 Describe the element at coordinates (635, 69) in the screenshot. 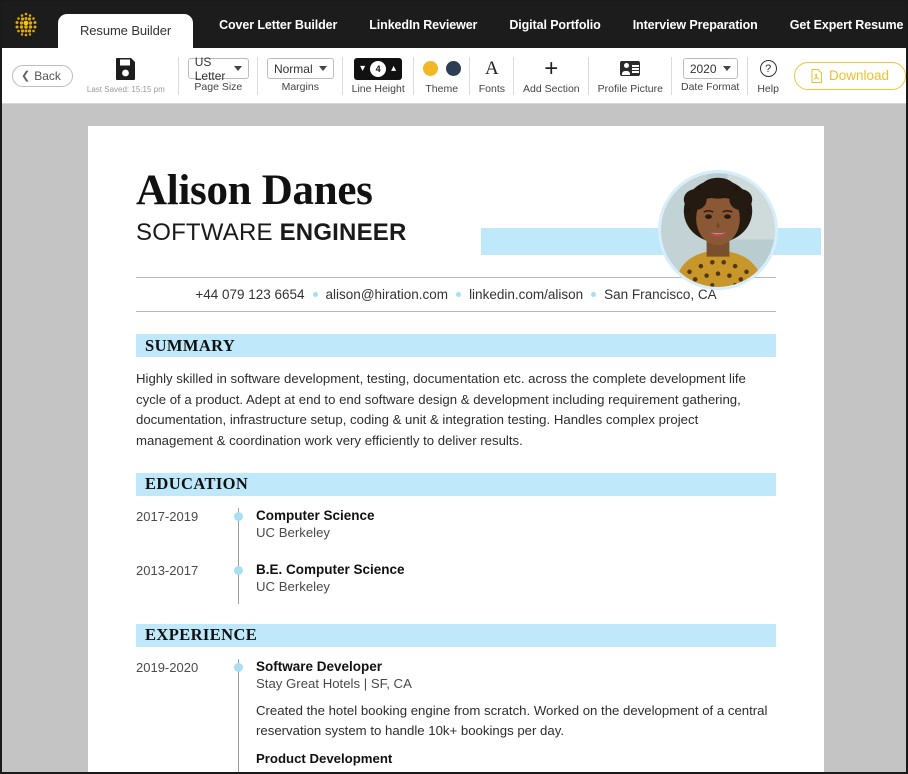

I see `card-lines-icon` at that location.